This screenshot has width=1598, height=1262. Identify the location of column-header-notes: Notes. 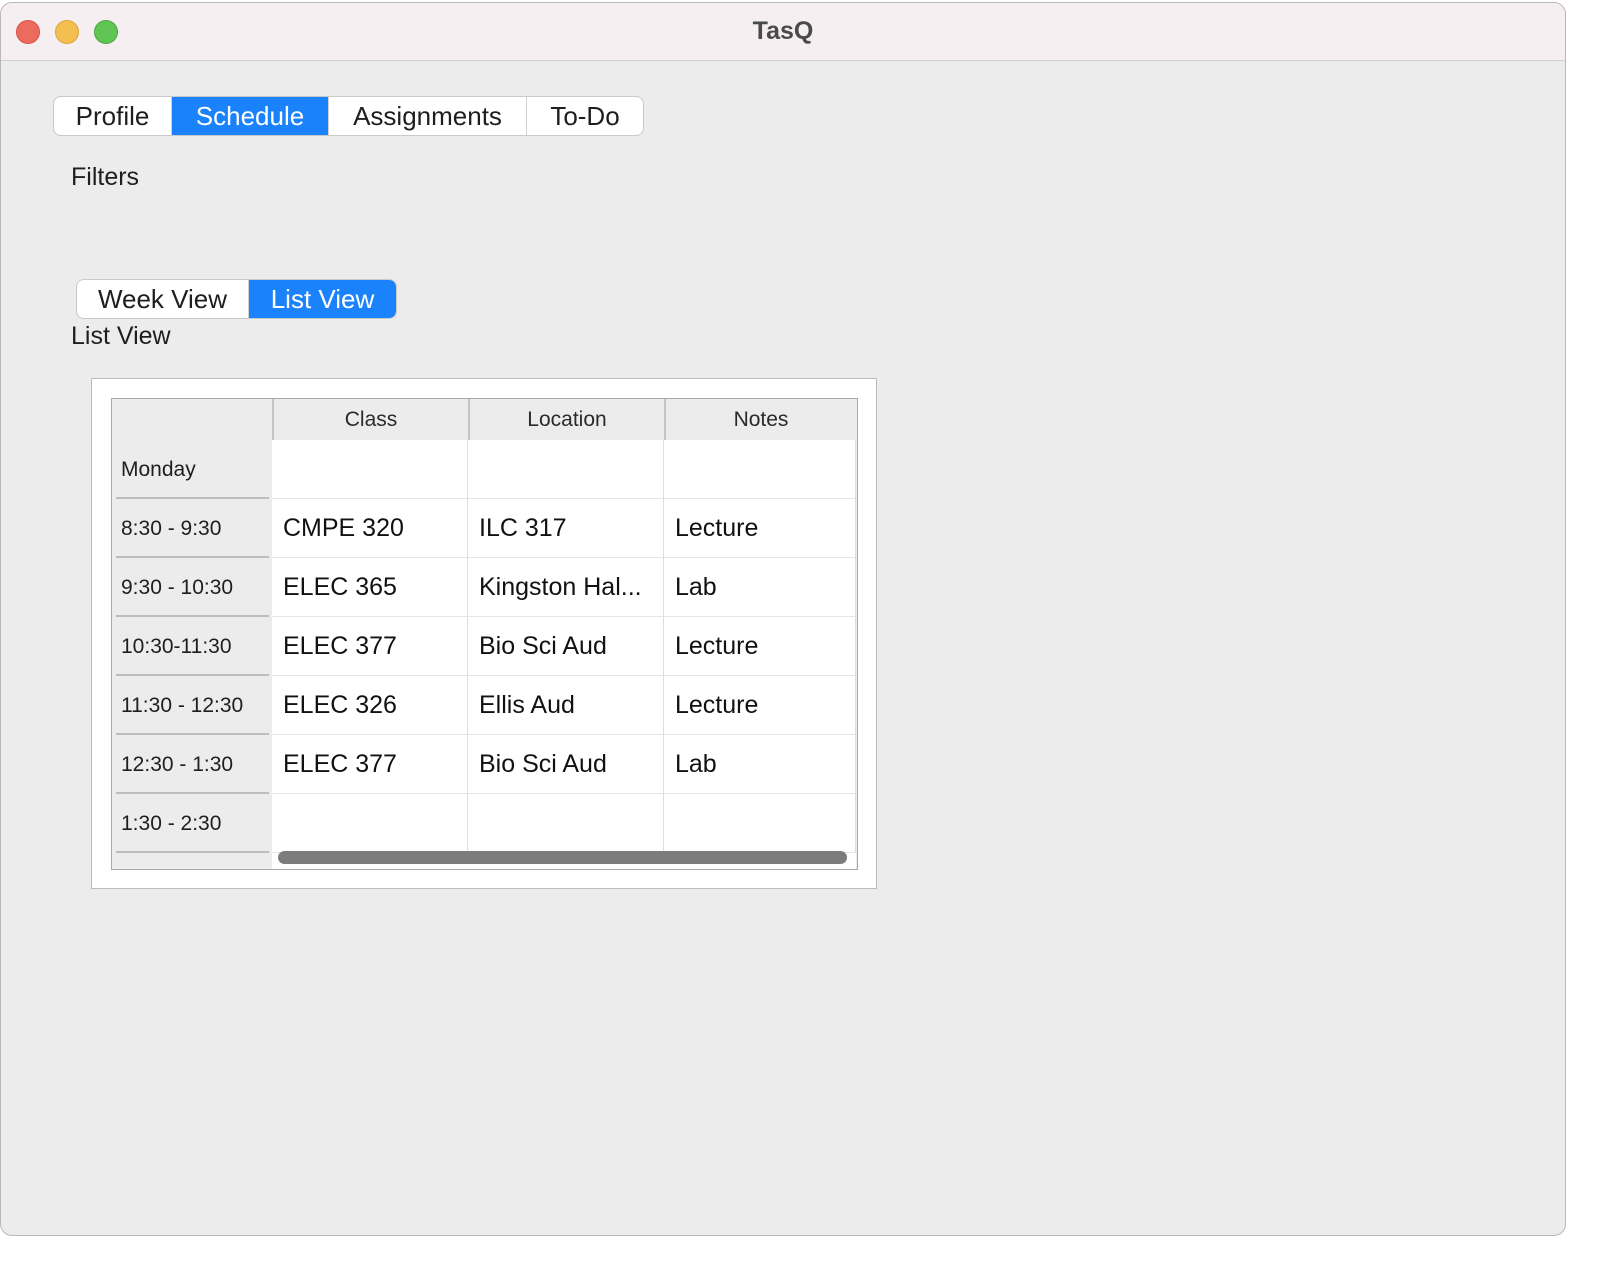
(760, 419).